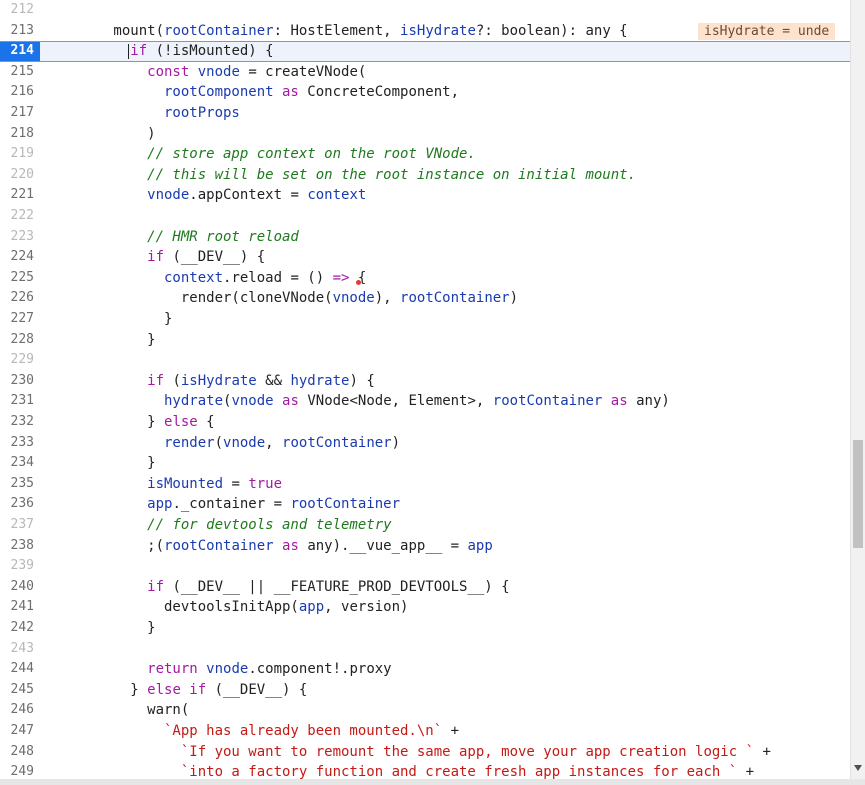 The image size is (865, 785). I want to click on line-number: 244, so click(20, 669).